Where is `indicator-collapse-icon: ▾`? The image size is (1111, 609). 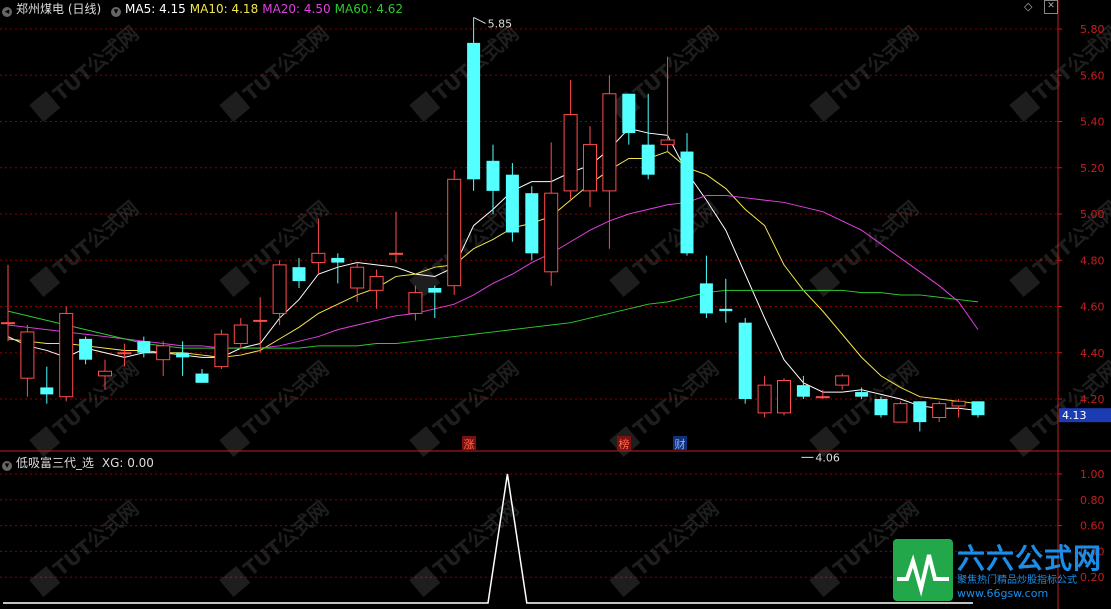 indicator-collapse-icon: ▾ is located at coordinates (7, 466).